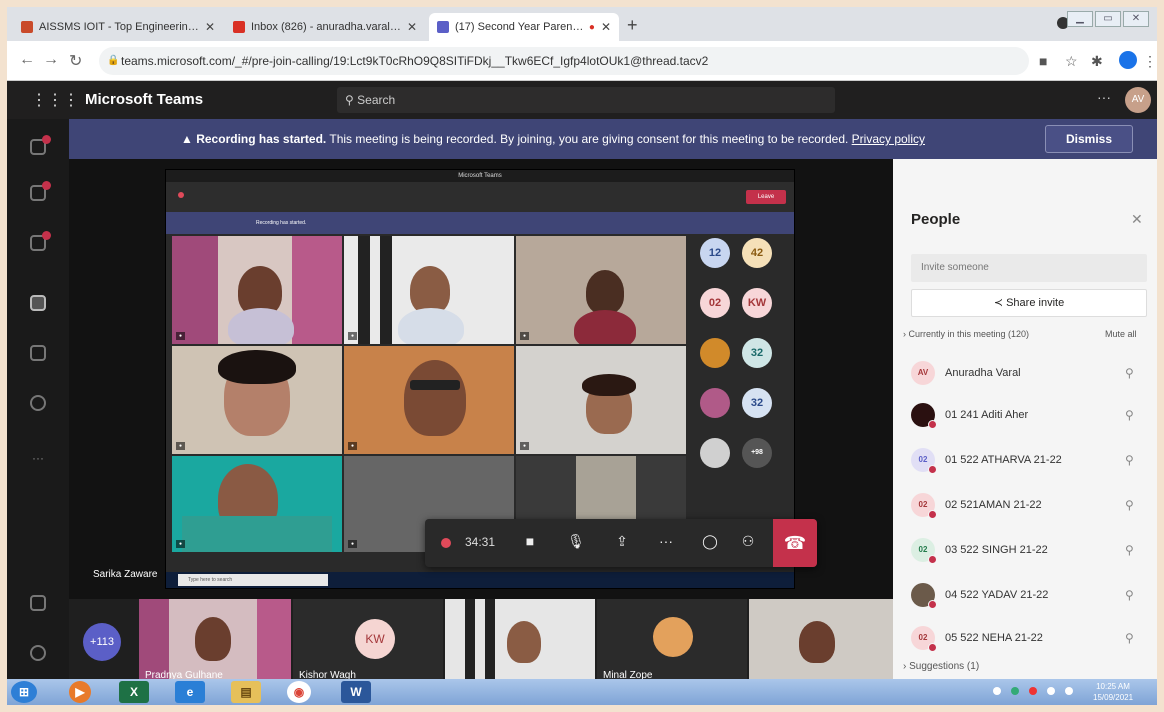 This screenshot has height=712, width=1164. I want to click on mini-avatar: 42, so click(757, 253).